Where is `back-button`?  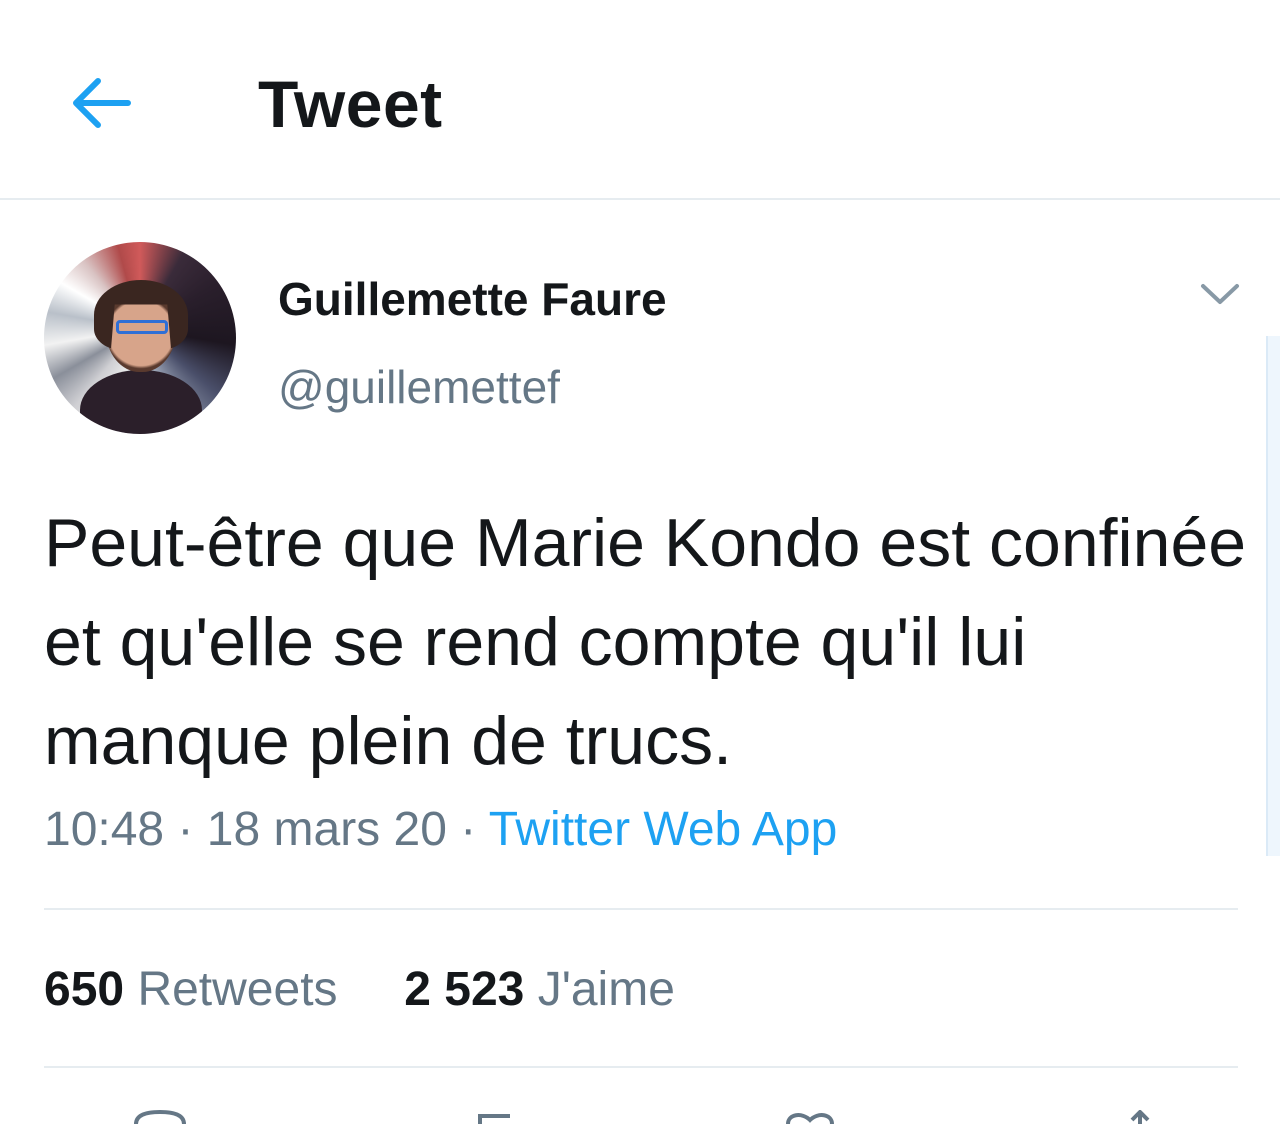 back-button is located at coordinates (100, 105).